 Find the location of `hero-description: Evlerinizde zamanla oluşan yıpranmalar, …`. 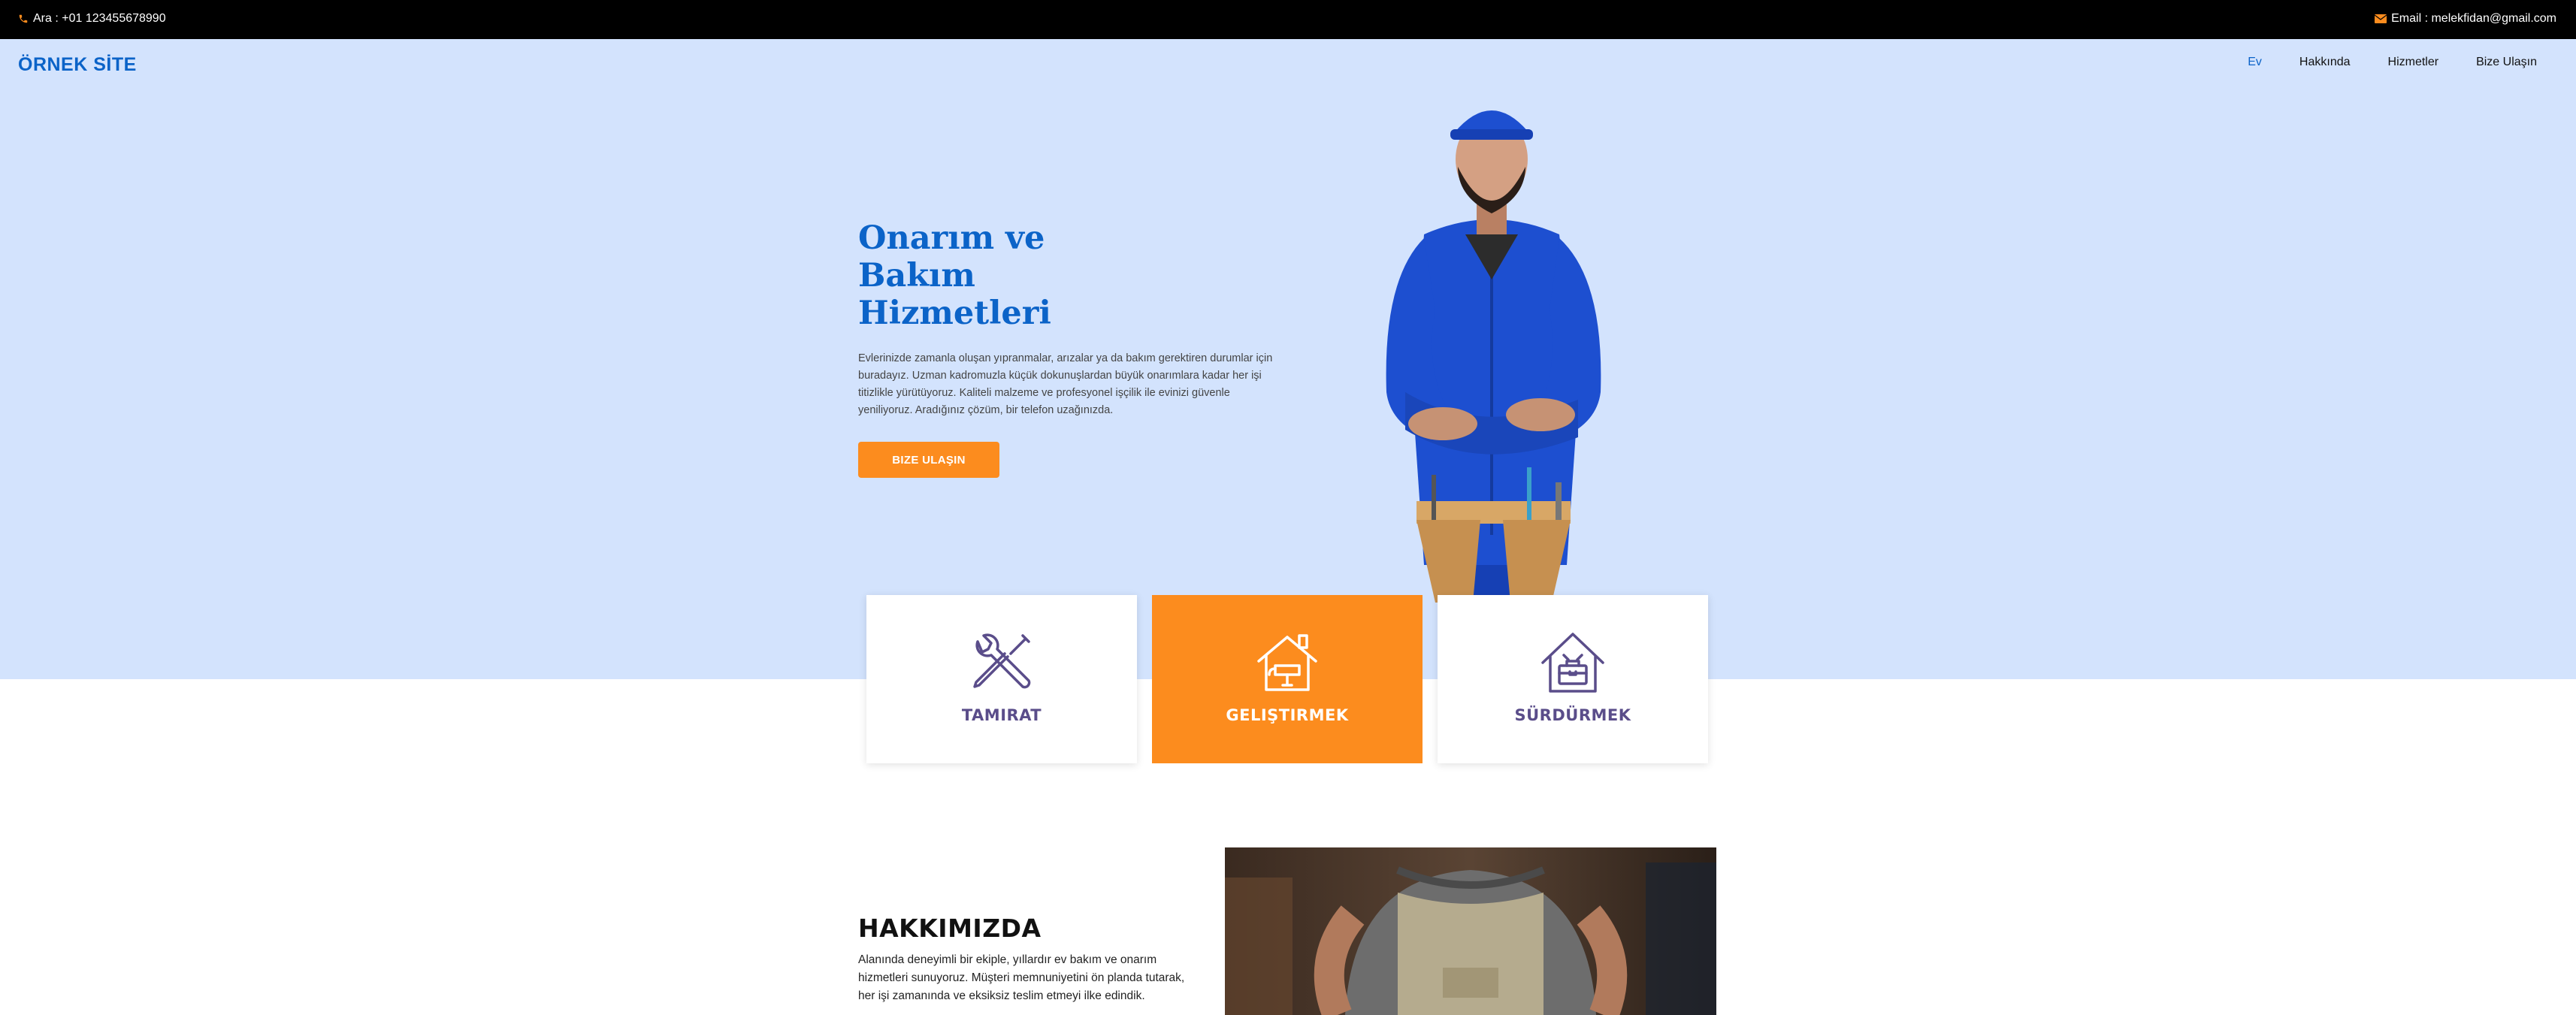

hero-description: Evlerinizde zamanla oluşan yıpranmalar, … is located at coordinates (1066, 384).